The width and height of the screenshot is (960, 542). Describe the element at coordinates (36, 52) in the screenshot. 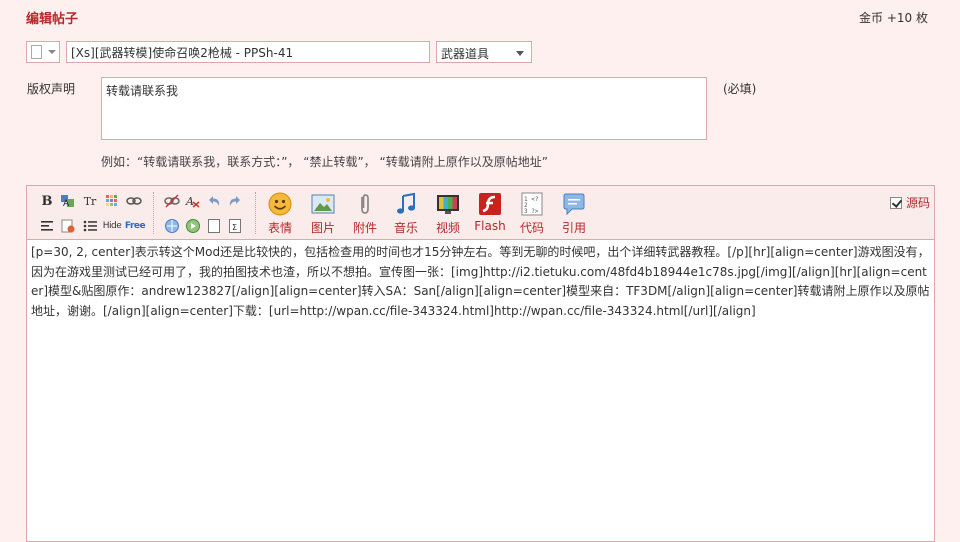

I see `document-icon` at that location.